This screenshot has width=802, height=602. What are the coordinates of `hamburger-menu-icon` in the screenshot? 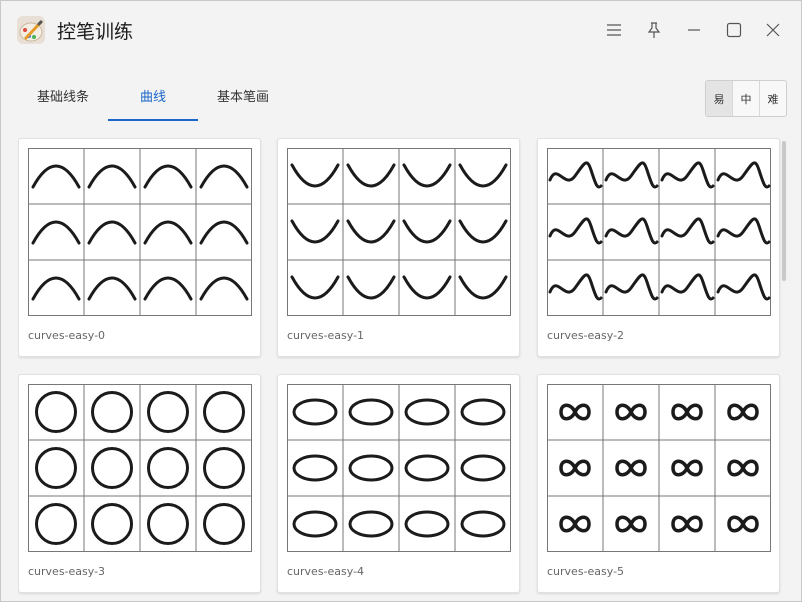 It's located at (614, 30).